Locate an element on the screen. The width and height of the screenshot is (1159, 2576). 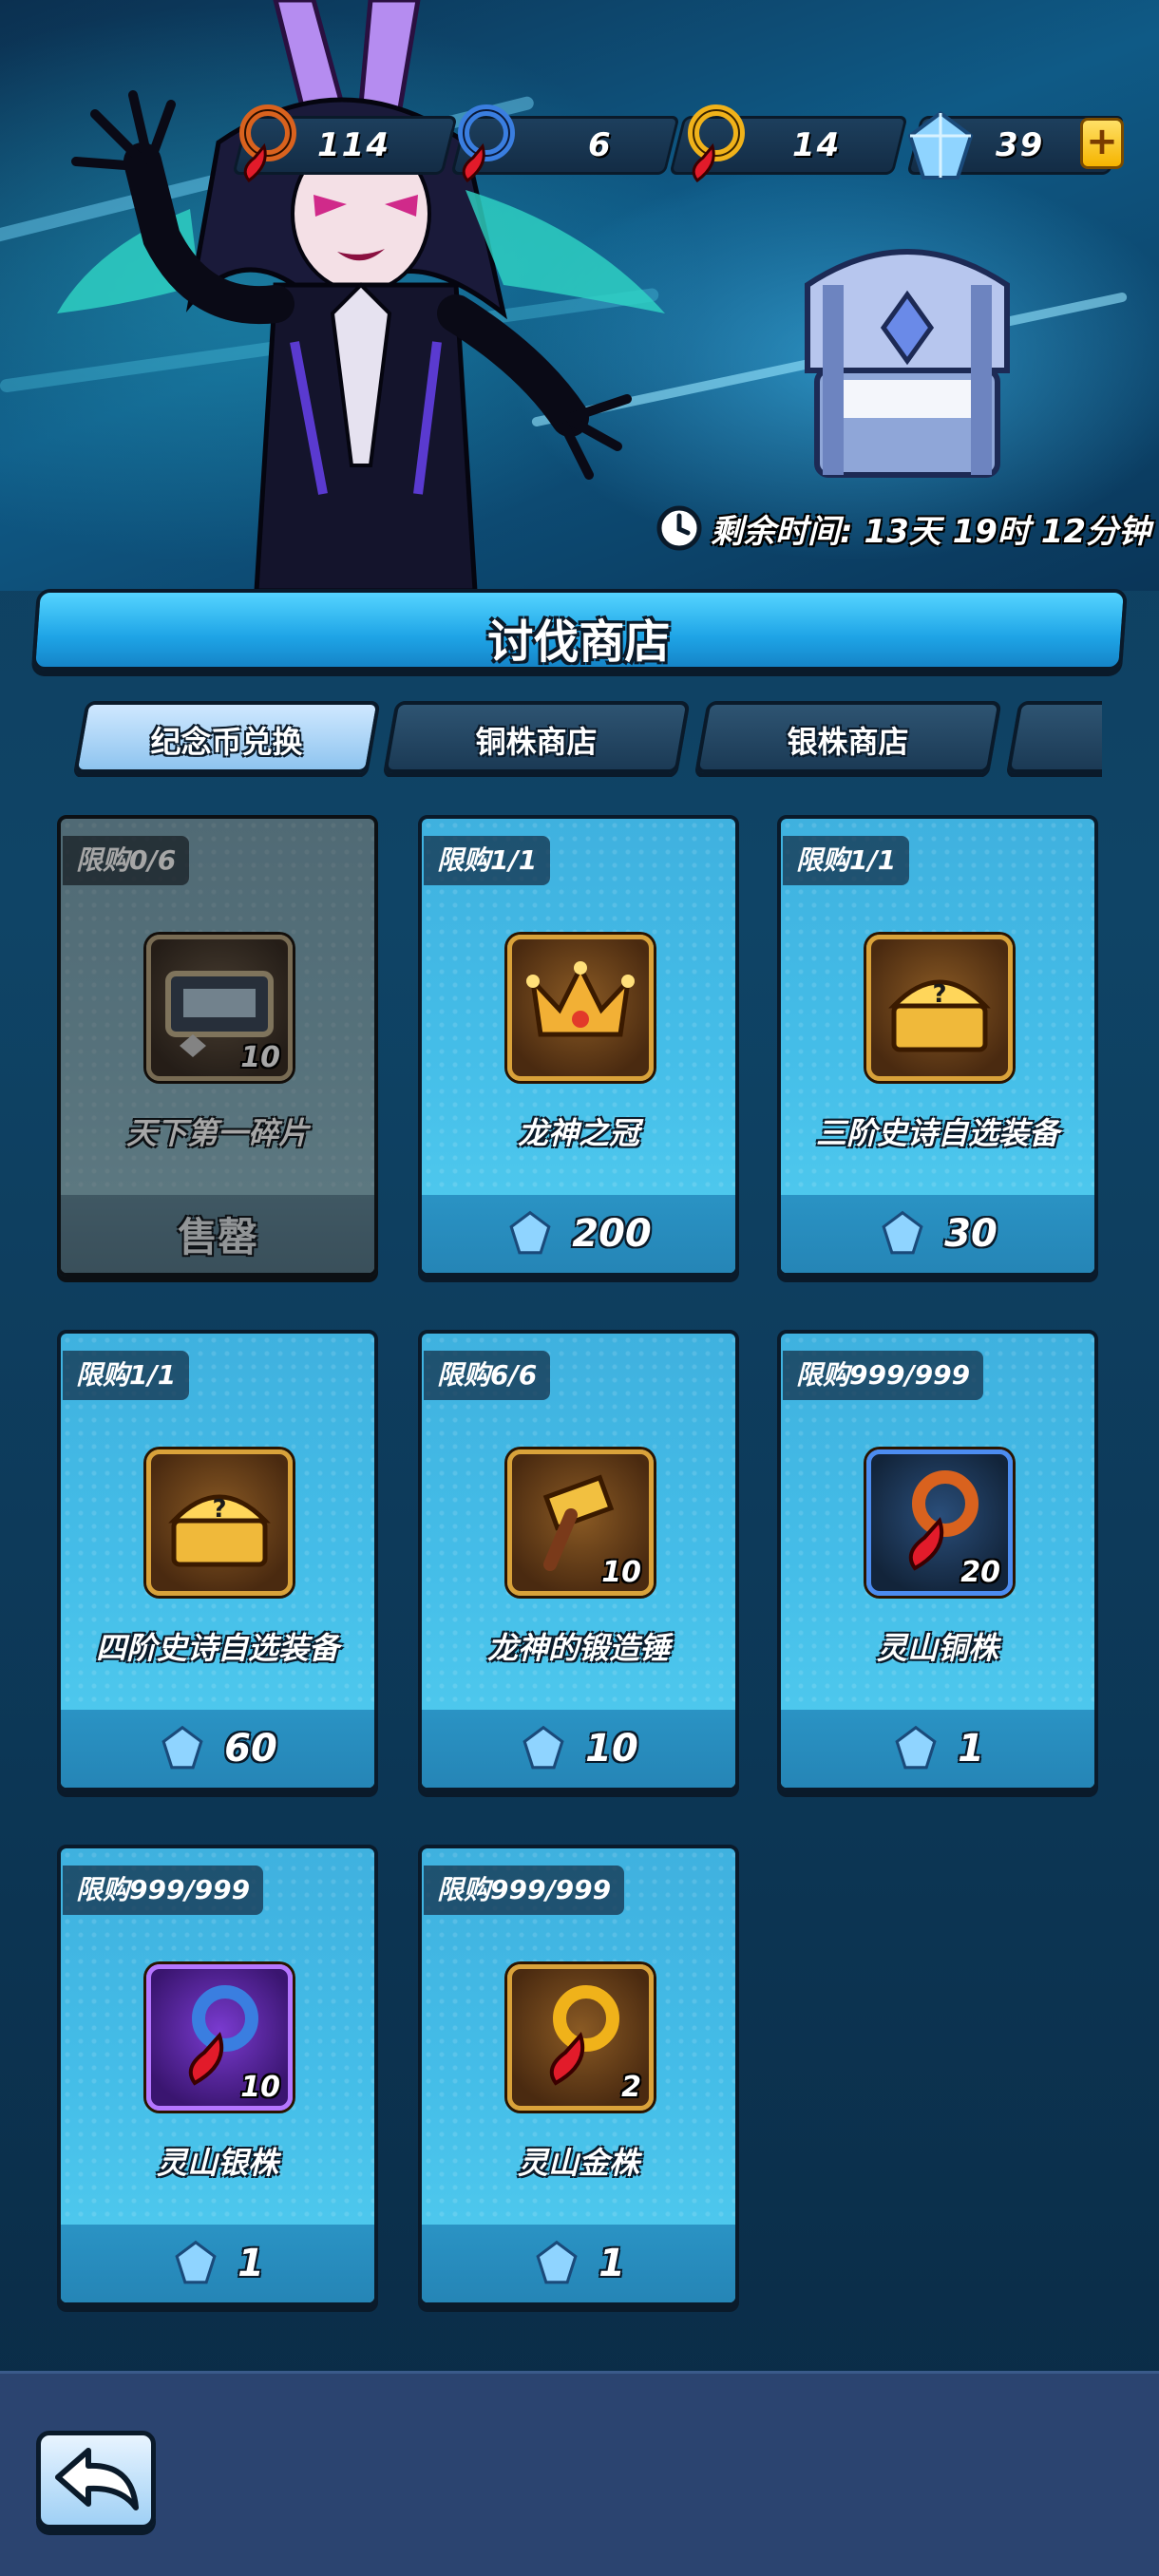
tab-label: 铜株商店 is located at coordinates (536, 742).